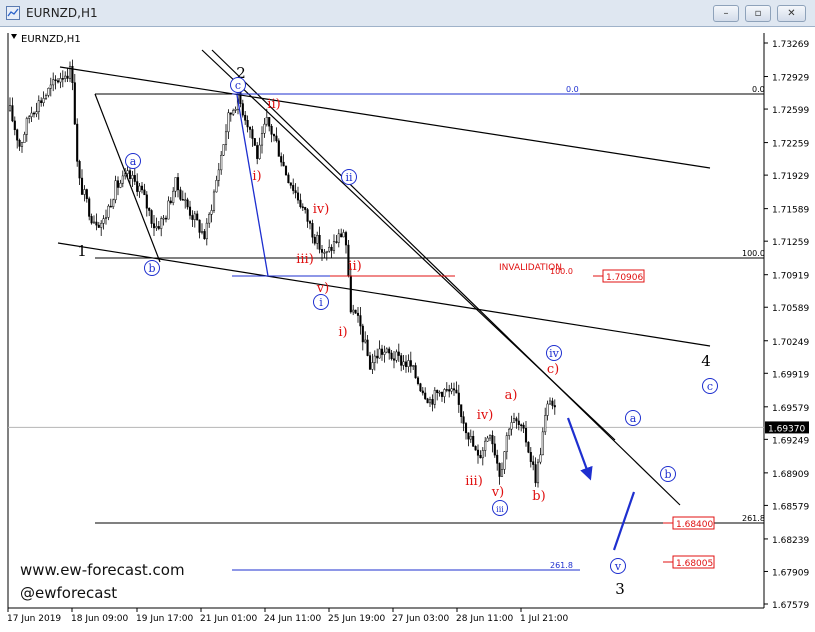 The height and width of the screenshot is (632, 815). Describe the element at coordinates (726, 13) in the screenshot. I see `minimize-button: –` at that location.